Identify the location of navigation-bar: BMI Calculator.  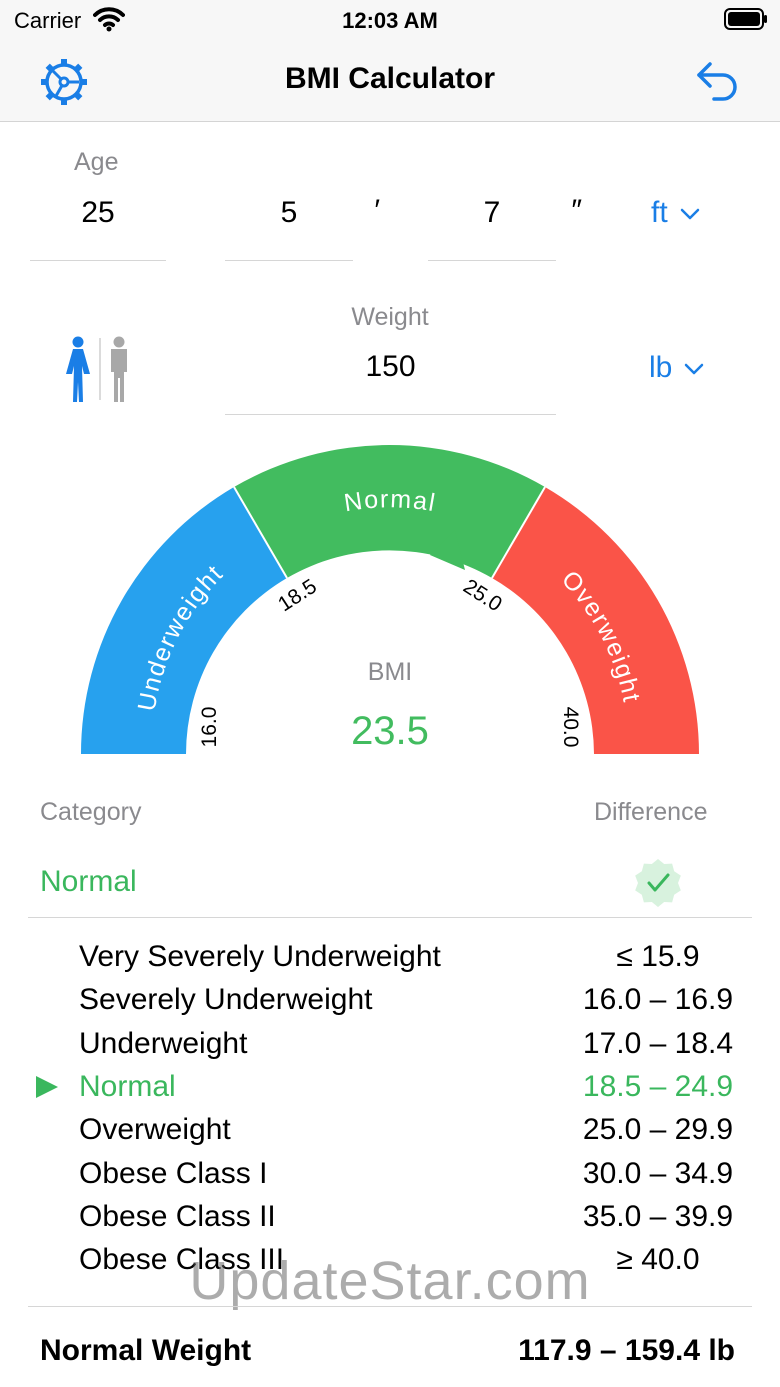
(390, 81).